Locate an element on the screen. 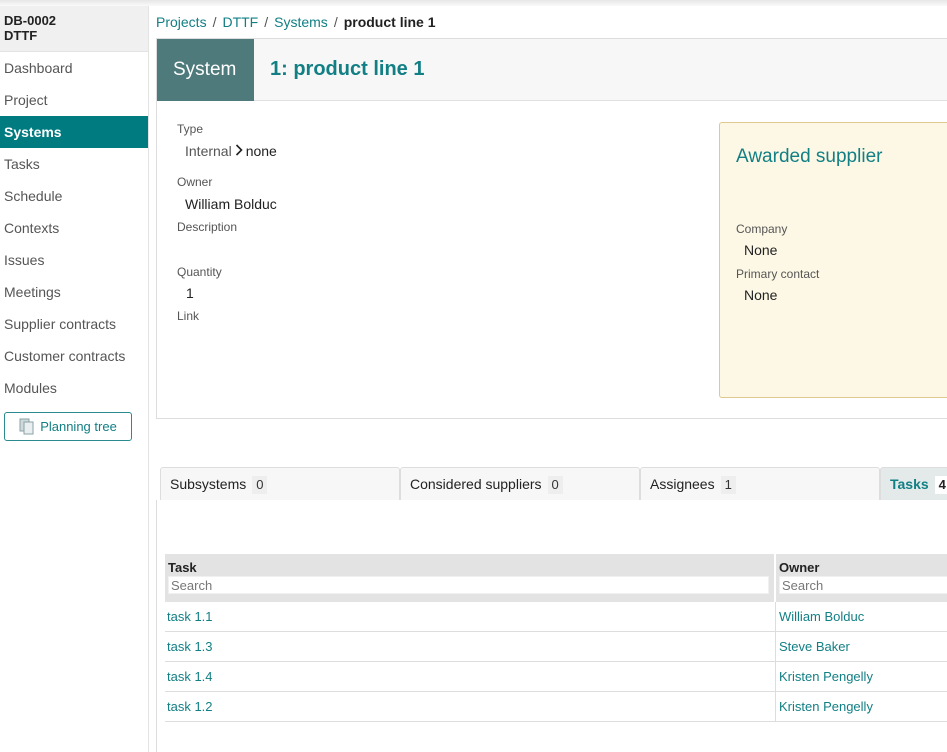  sidebar-item-meetings: Meetings is located at coordinates (74, 292).